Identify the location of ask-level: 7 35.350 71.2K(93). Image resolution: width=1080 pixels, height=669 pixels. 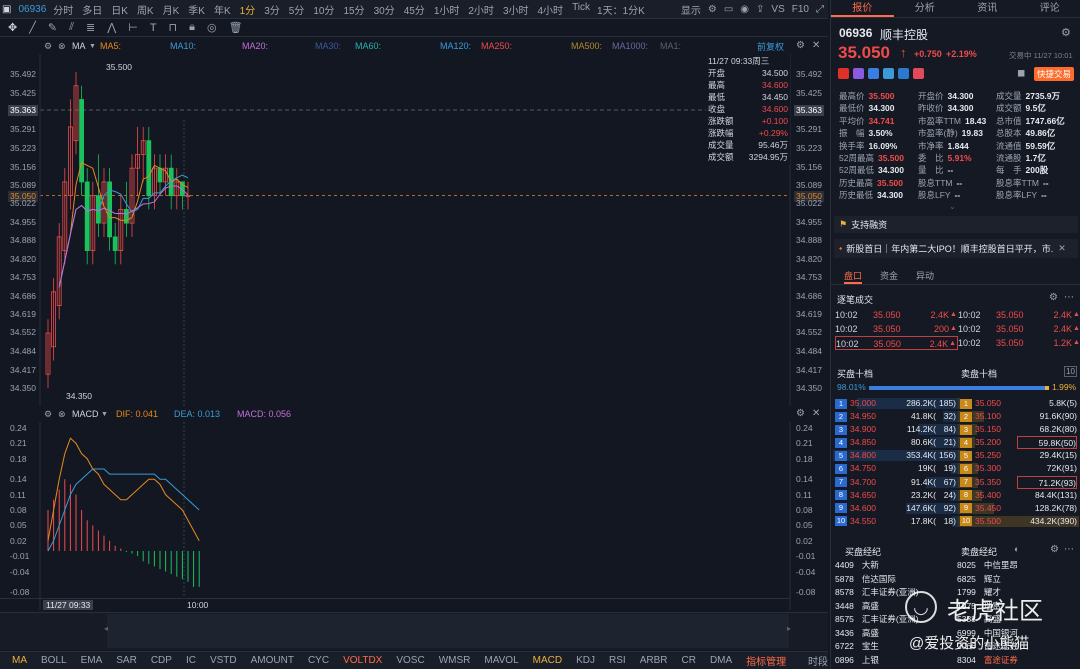
(1018, 482).